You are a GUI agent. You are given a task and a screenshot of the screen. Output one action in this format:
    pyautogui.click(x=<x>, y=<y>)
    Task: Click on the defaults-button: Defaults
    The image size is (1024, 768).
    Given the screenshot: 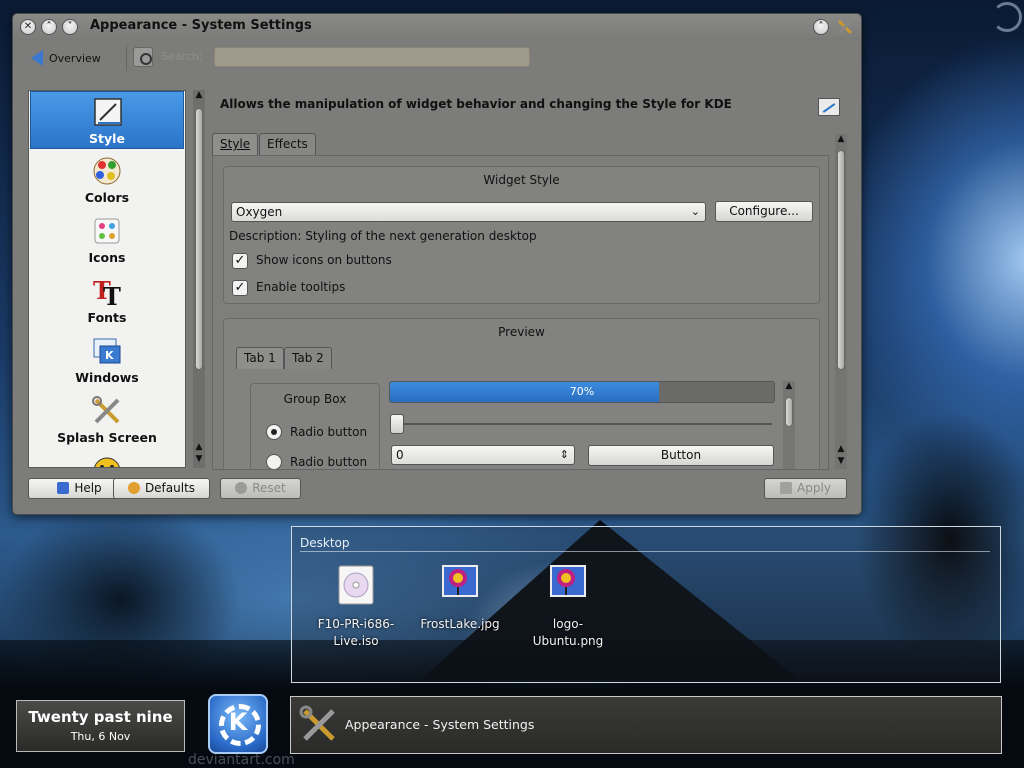 What is the action you would take?
    pyautogui.click(x=161, y=488)
    